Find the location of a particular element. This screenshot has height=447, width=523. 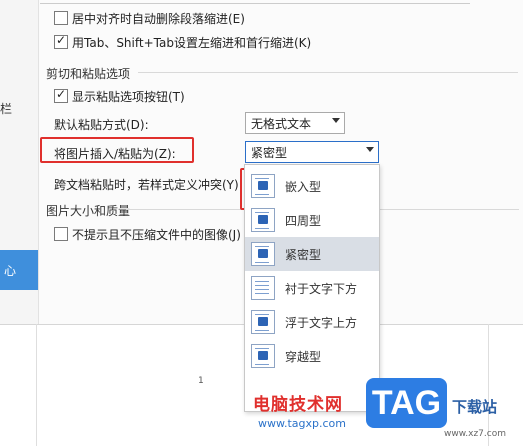

page-left-edge is located at coordinates (36, 385).